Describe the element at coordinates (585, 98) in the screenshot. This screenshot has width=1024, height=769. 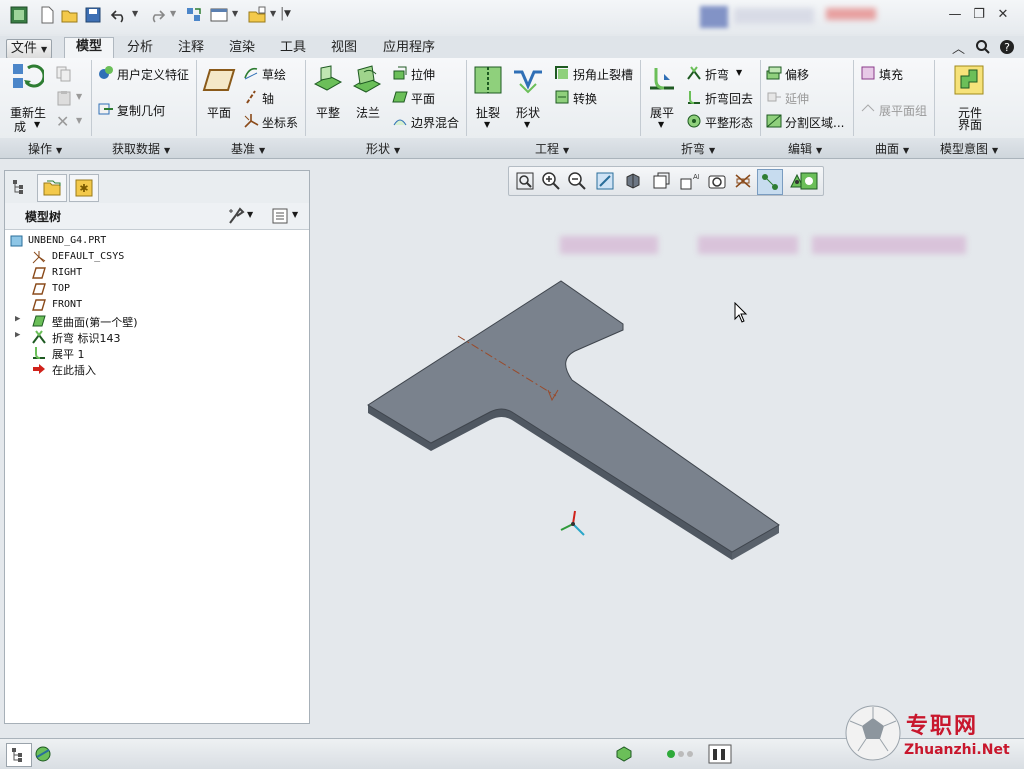
I see `convert-button: 转换` at that location.